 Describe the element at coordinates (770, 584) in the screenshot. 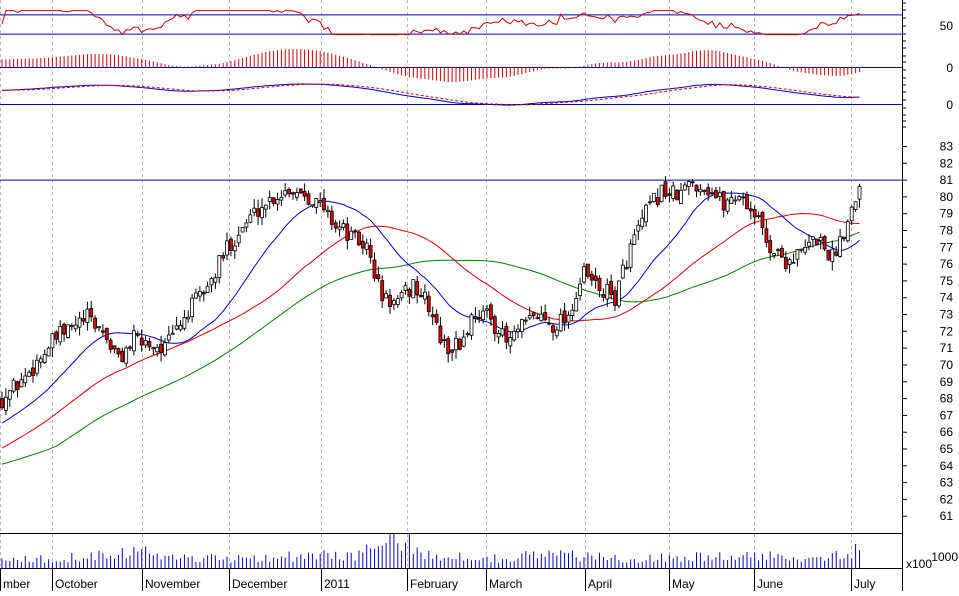

I see `month-label: June` at that location.